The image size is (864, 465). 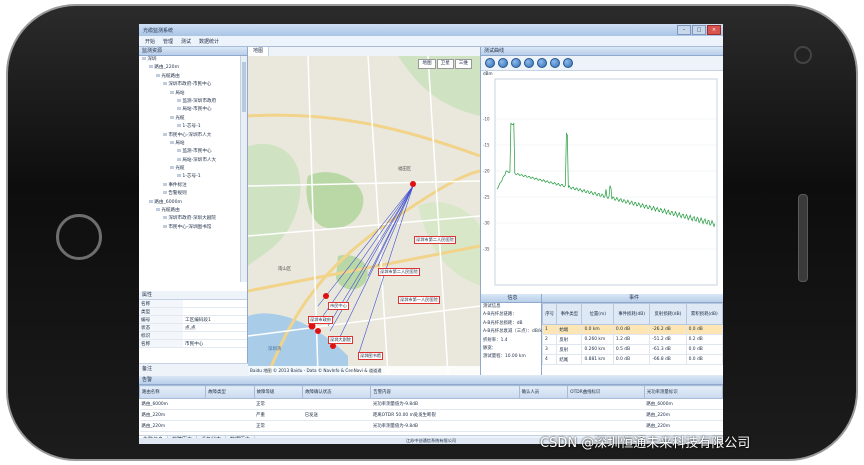 I want to click on marker-a-icon, so click(x=555, y=63).